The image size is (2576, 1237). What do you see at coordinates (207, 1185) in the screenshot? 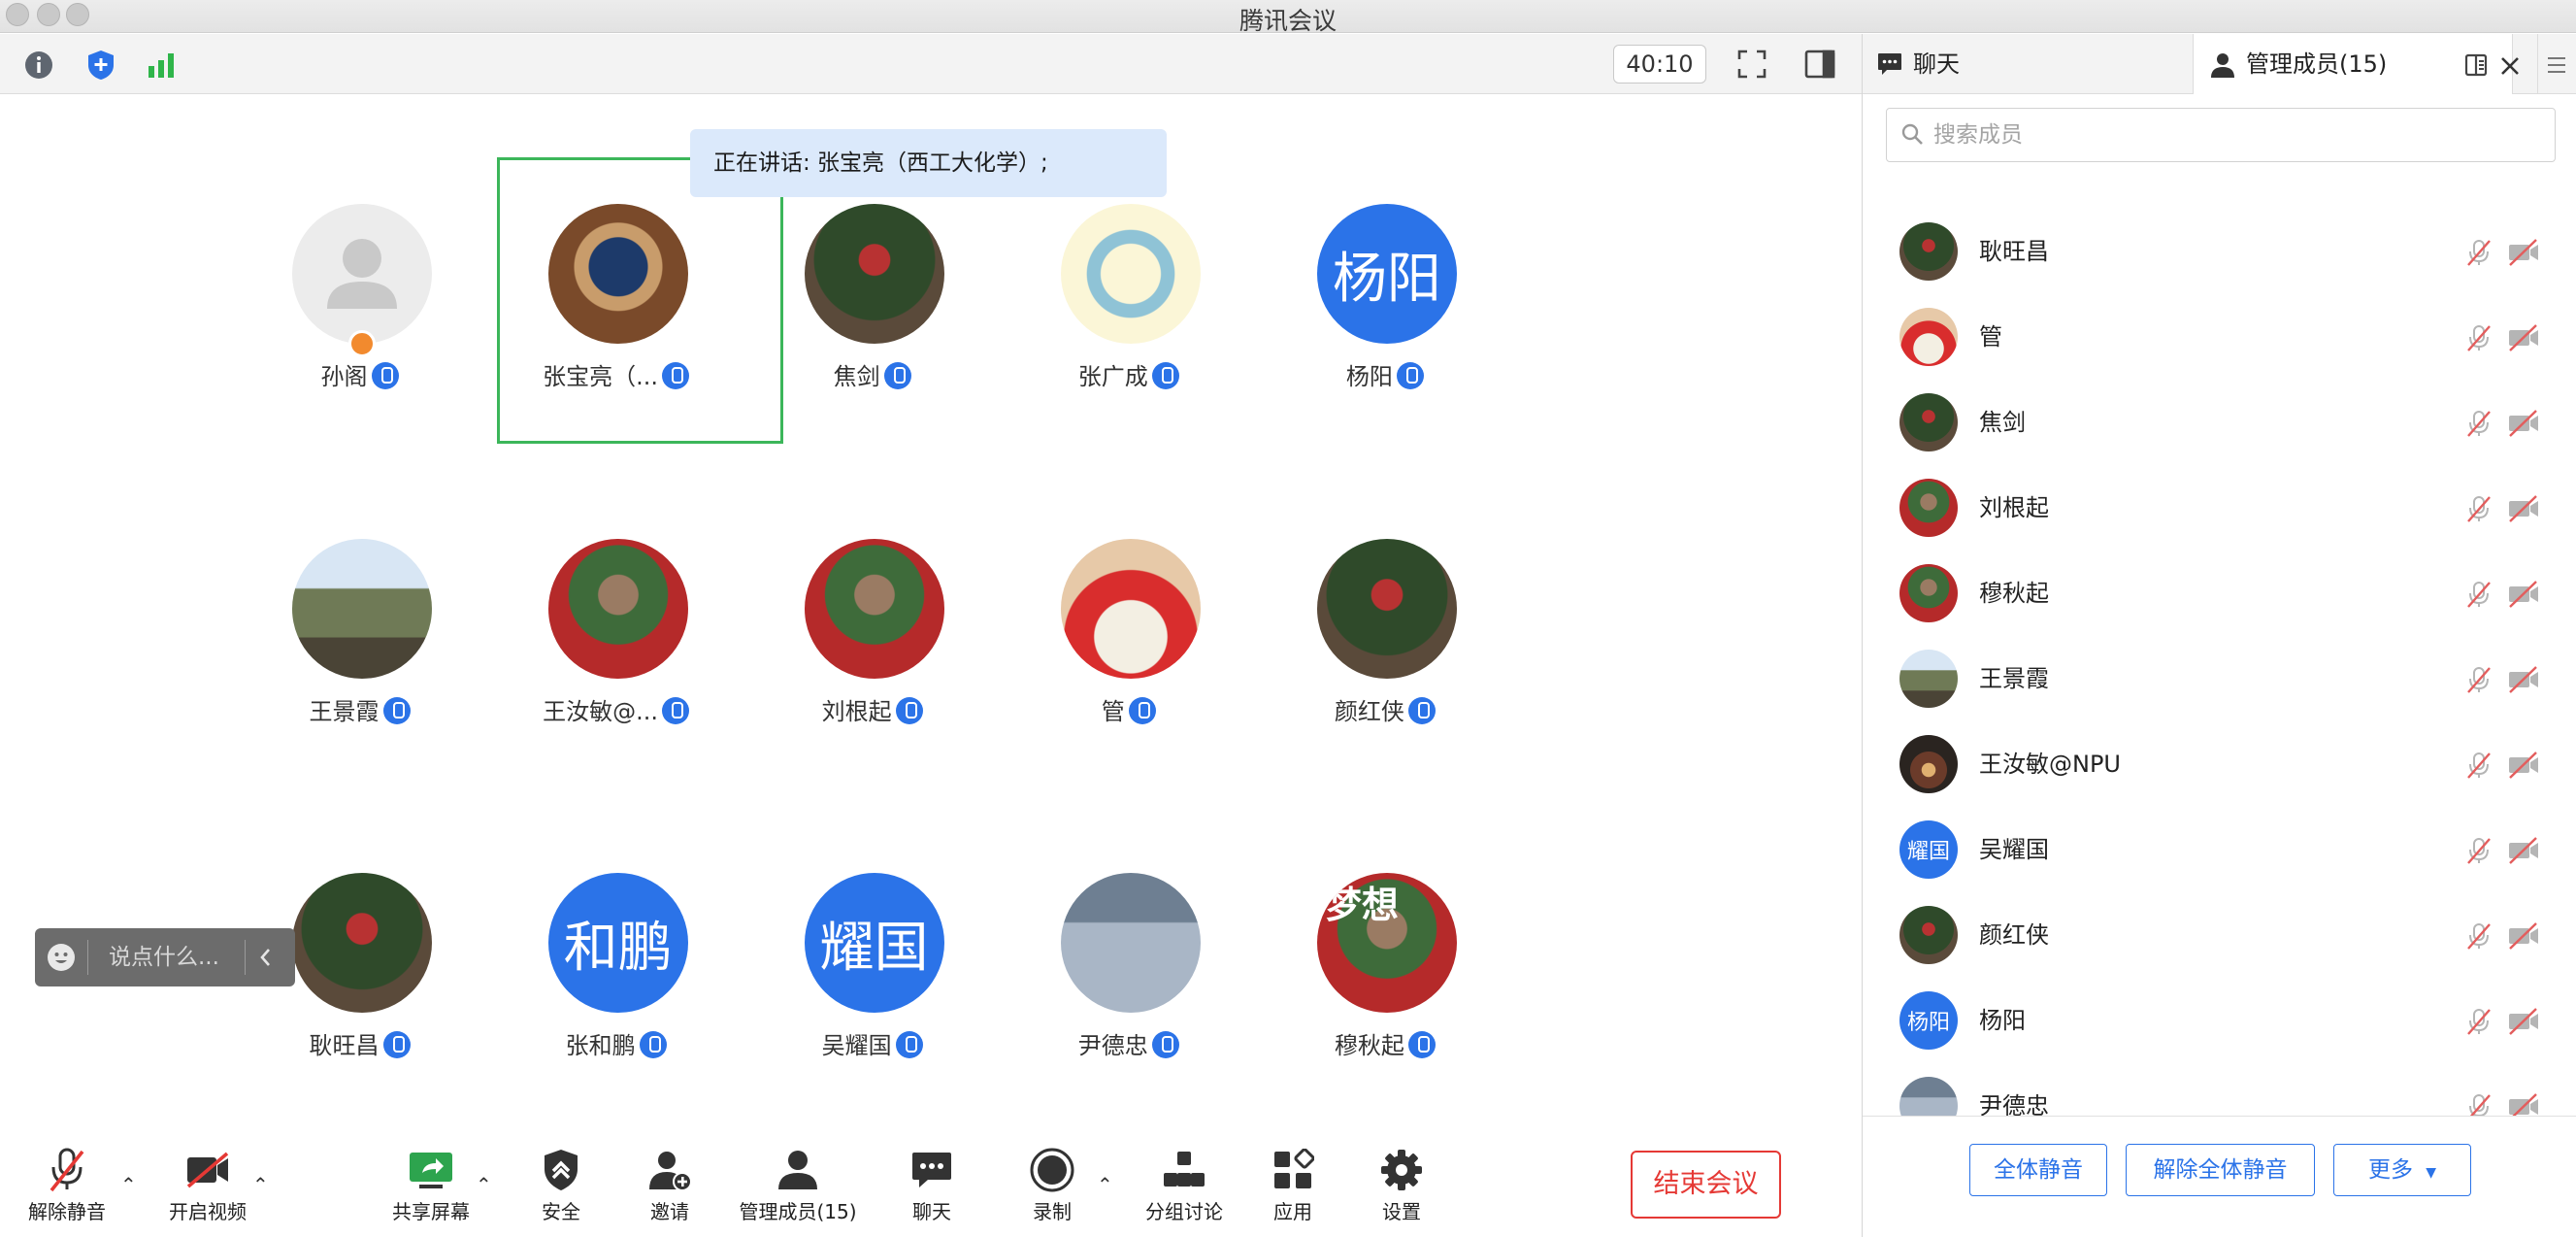
I see `start-video-button: 开启视频` at bounding box center [207, 1185].